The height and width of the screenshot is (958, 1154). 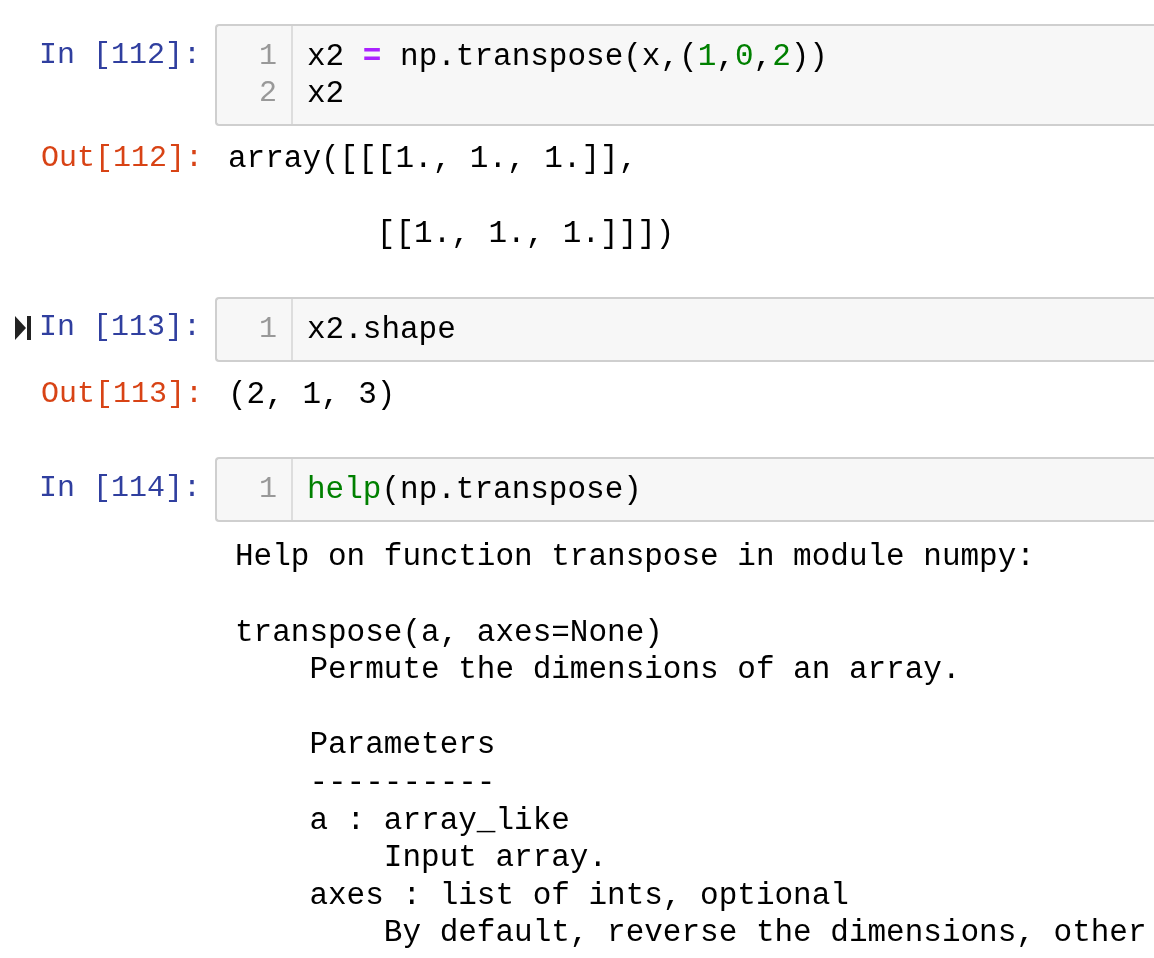 I want to click on line-number: 2, so click(x=268, y=93).